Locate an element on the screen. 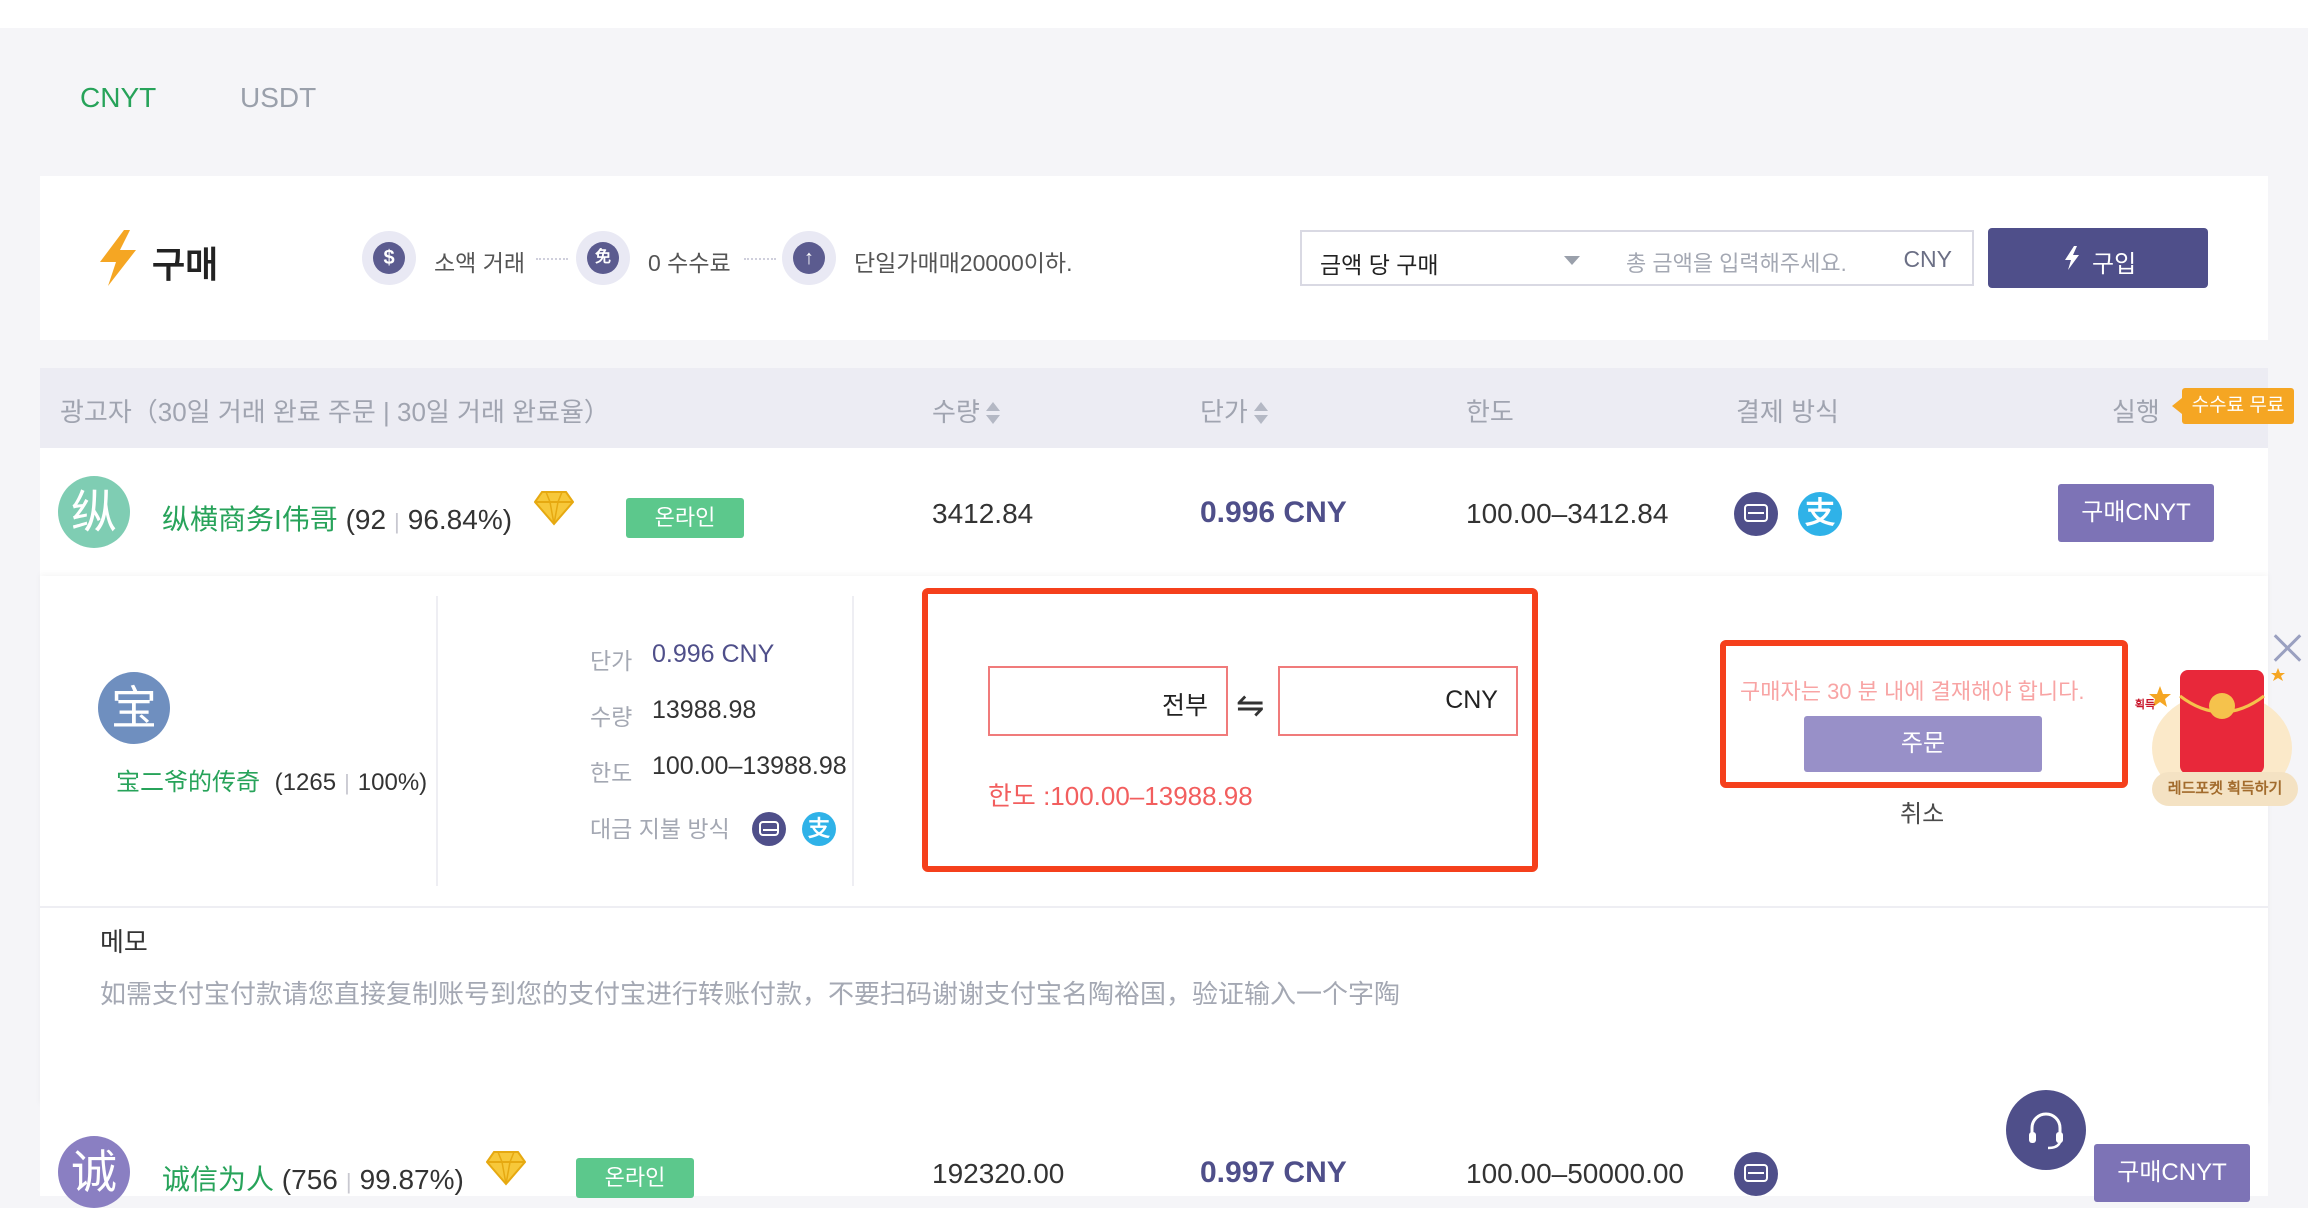  quick-buy-button: 구입 is located at coordinates (2098, 258).